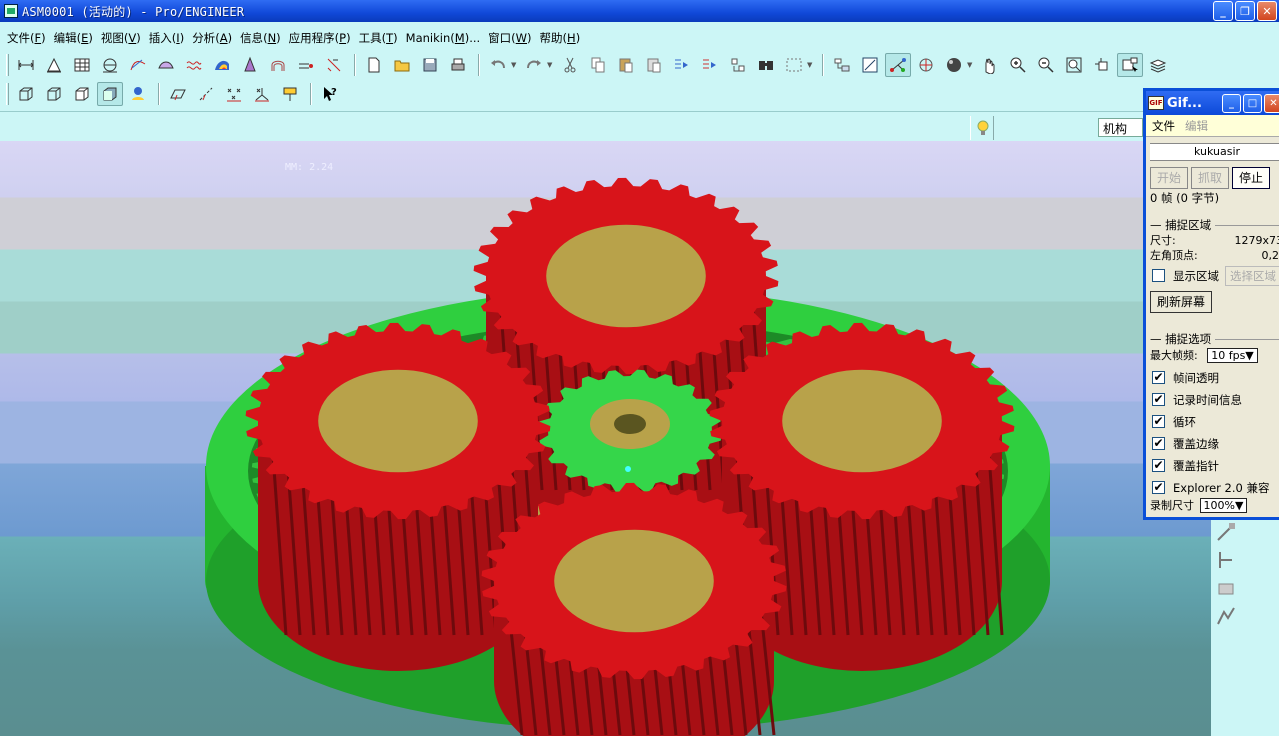  Describe the element at coordinates (898, 65) in the screenshot. I see `datum-axis-icon` at that location.